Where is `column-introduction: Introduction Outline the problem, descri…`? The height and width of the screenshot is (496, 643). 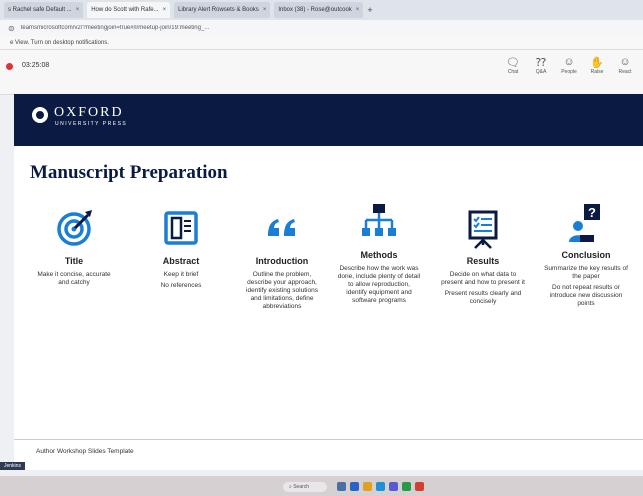 column-introduction: Introduction Outline the problem, descri… is located at coordinates (282, 259).